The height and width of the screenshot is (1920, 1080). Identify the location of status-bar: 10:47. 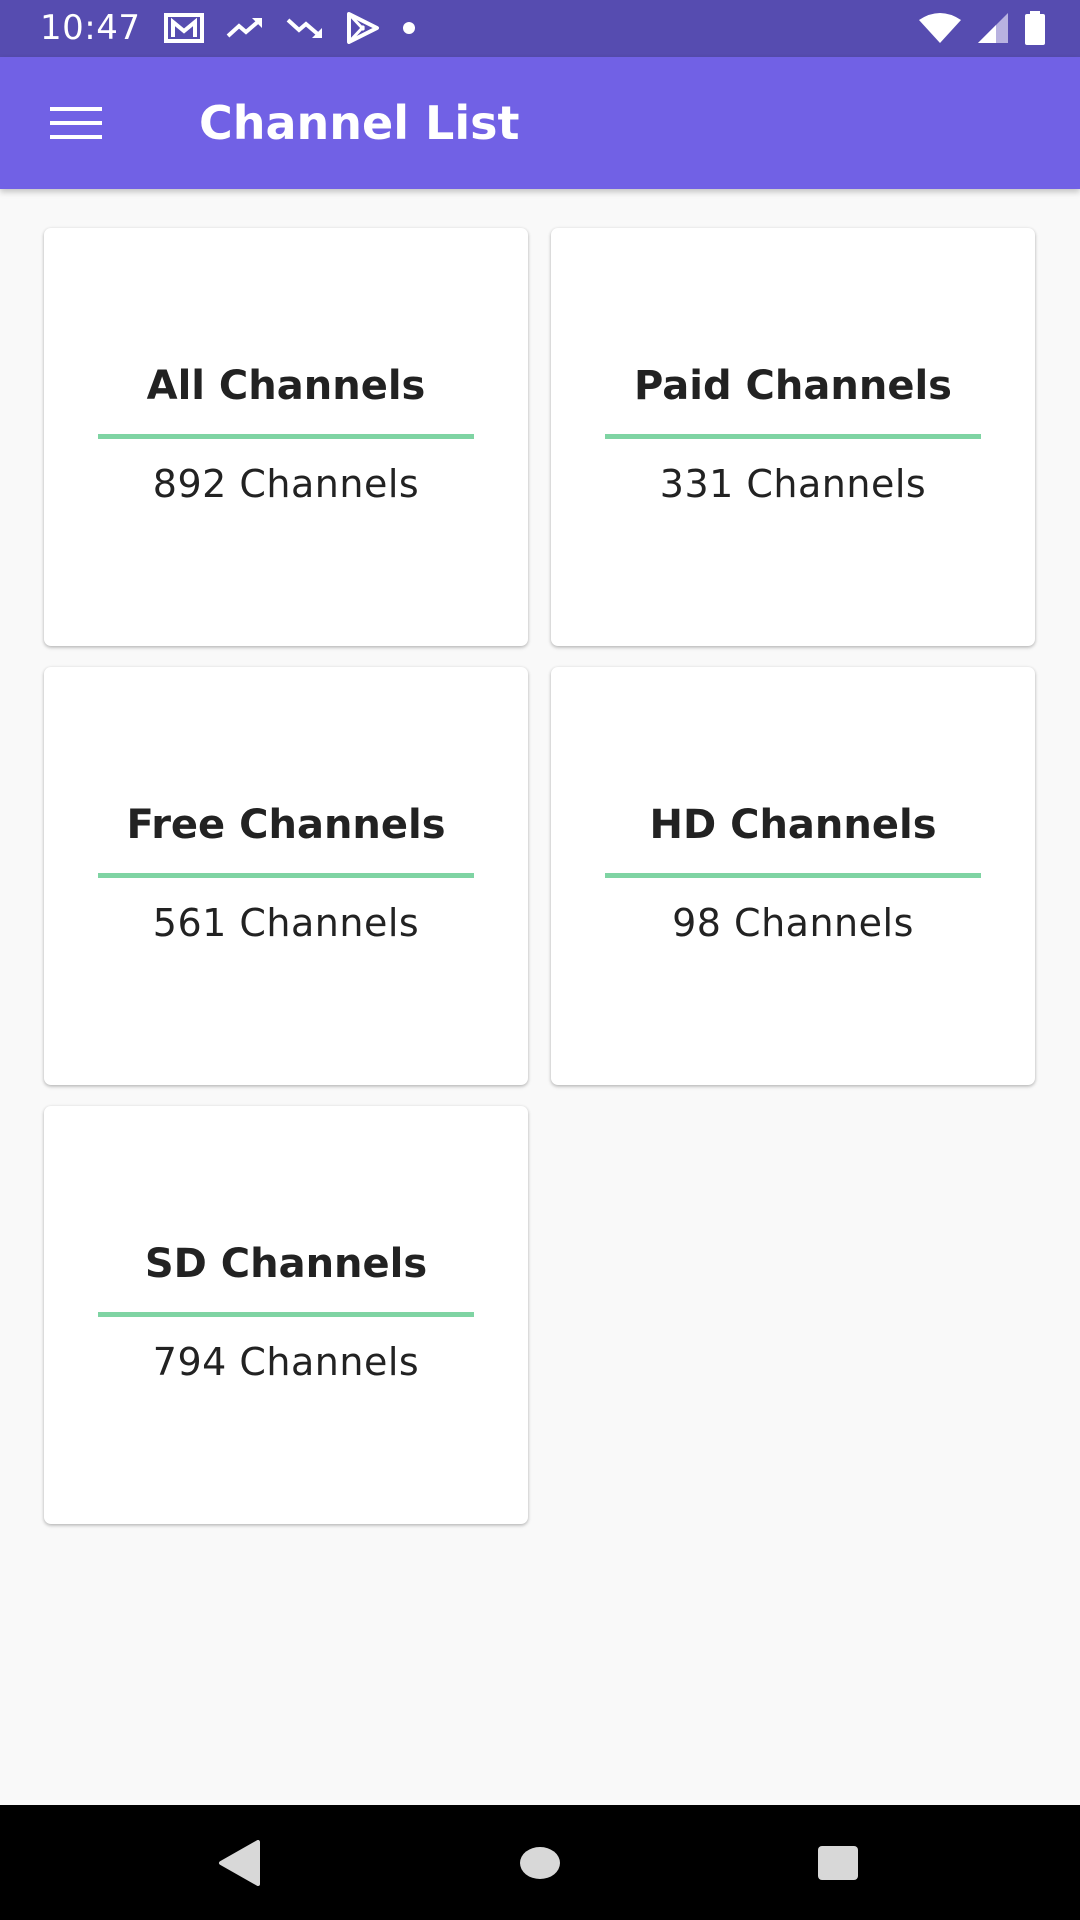
(540, 28).